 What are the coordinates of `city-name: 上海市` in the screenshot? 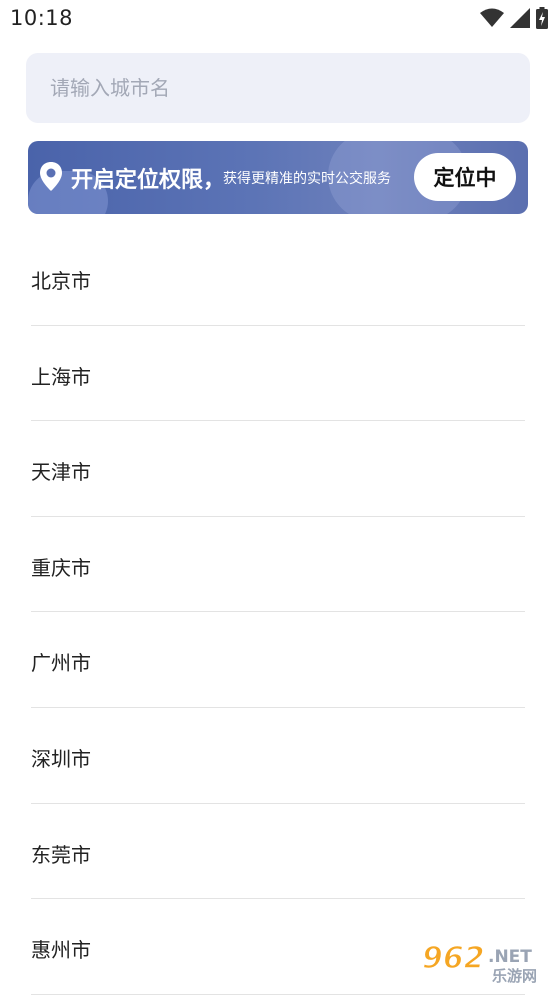 It's located at (61, 376).